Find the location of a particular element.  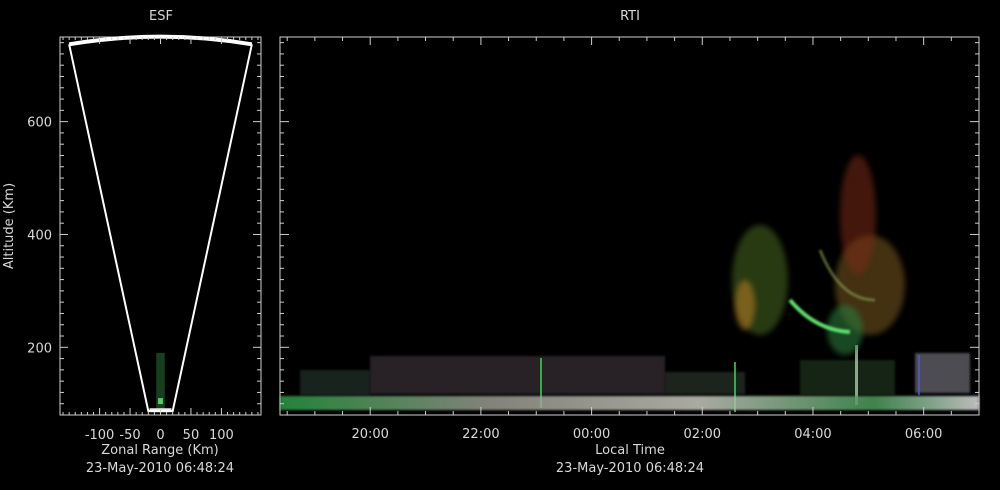

rti-ground-echo is located at coordinates (629, 403).